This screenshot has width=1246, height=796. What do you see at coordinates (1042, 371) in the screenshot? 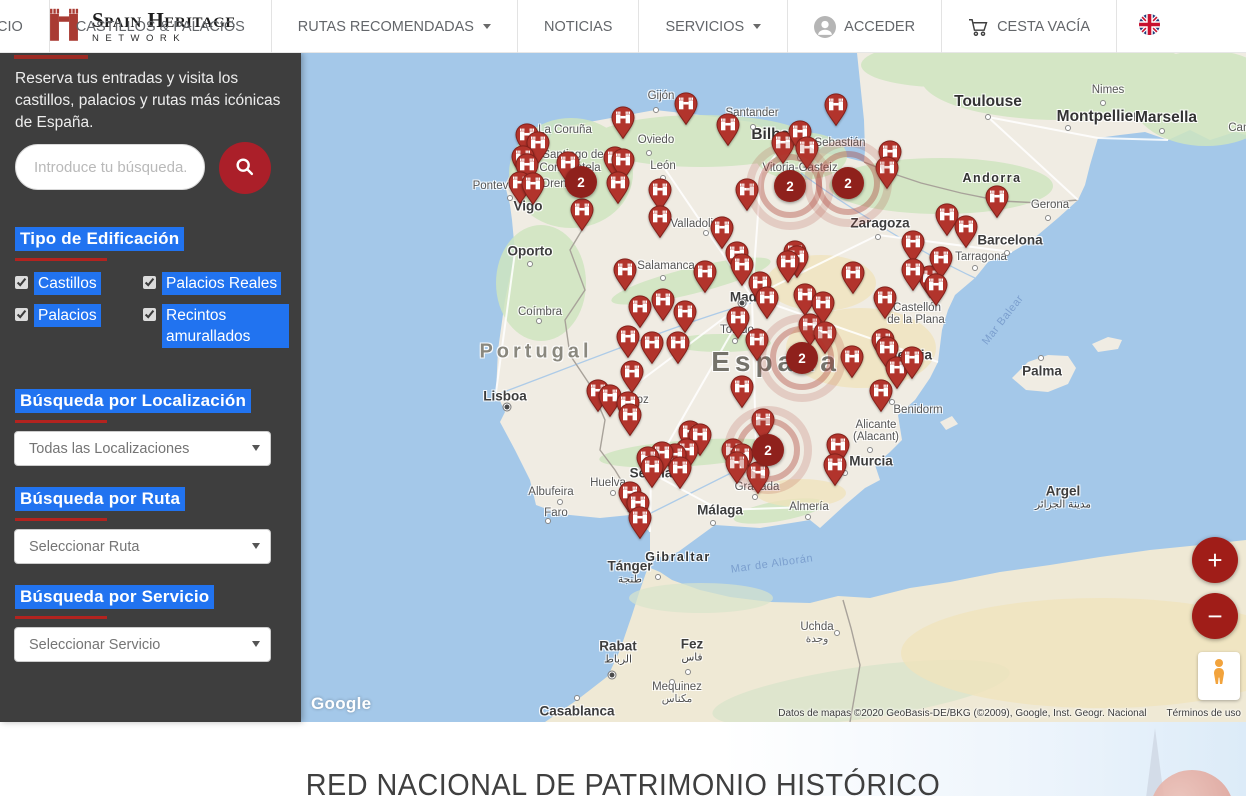
I see `map-label: Palma` at bounding box center [1042, 371].